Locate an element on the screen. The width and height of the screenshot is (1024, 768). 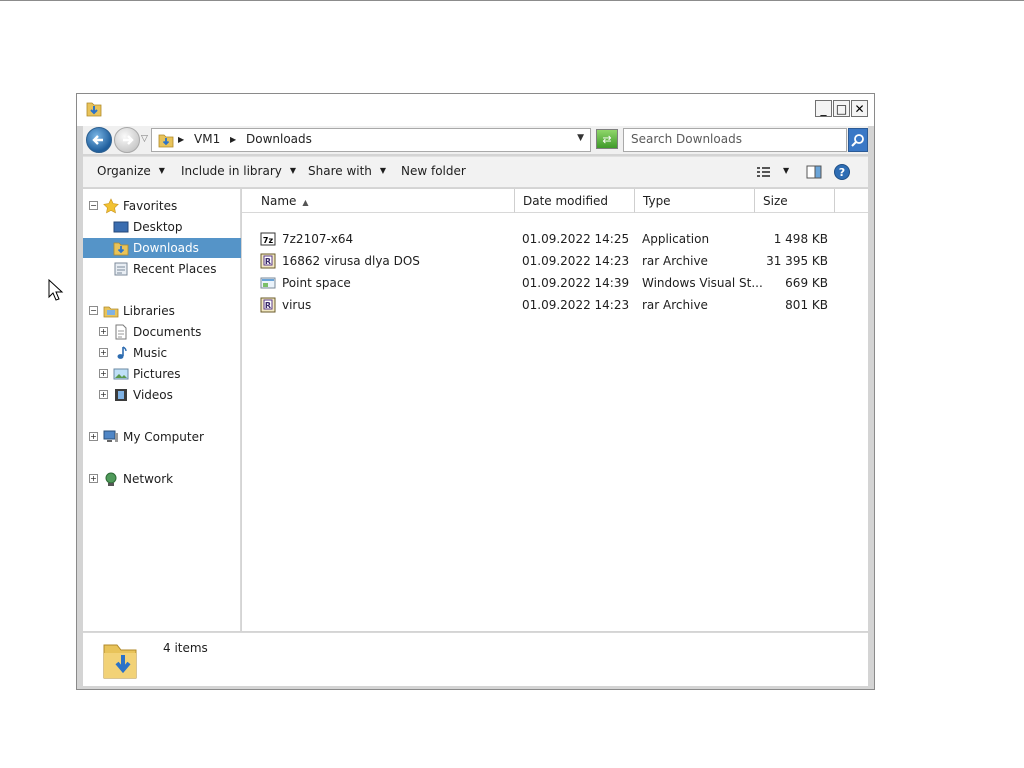
mouse-pointer-icon is located at coordinates (56, 290).